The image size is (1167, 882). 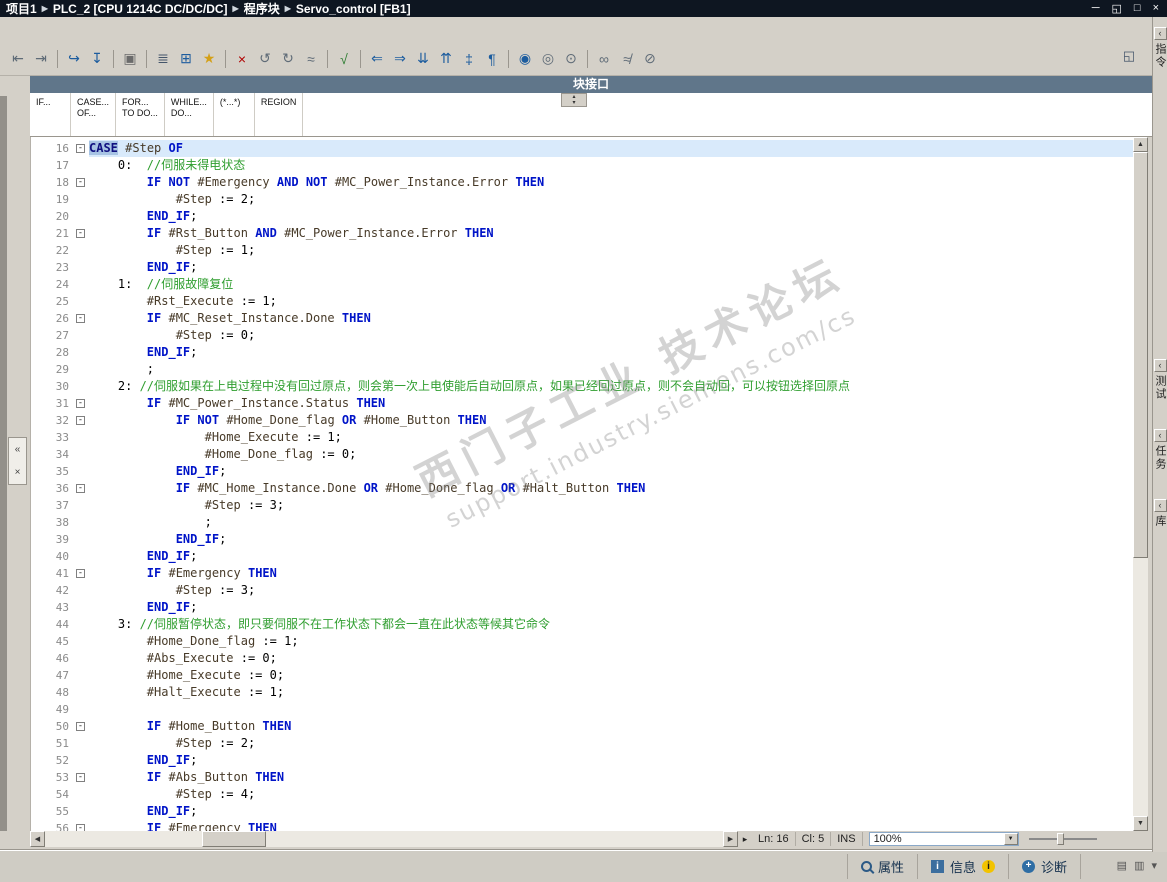 I want to click on code-line: 56- IF #Emergency THEN, so click(x=582, y=825).